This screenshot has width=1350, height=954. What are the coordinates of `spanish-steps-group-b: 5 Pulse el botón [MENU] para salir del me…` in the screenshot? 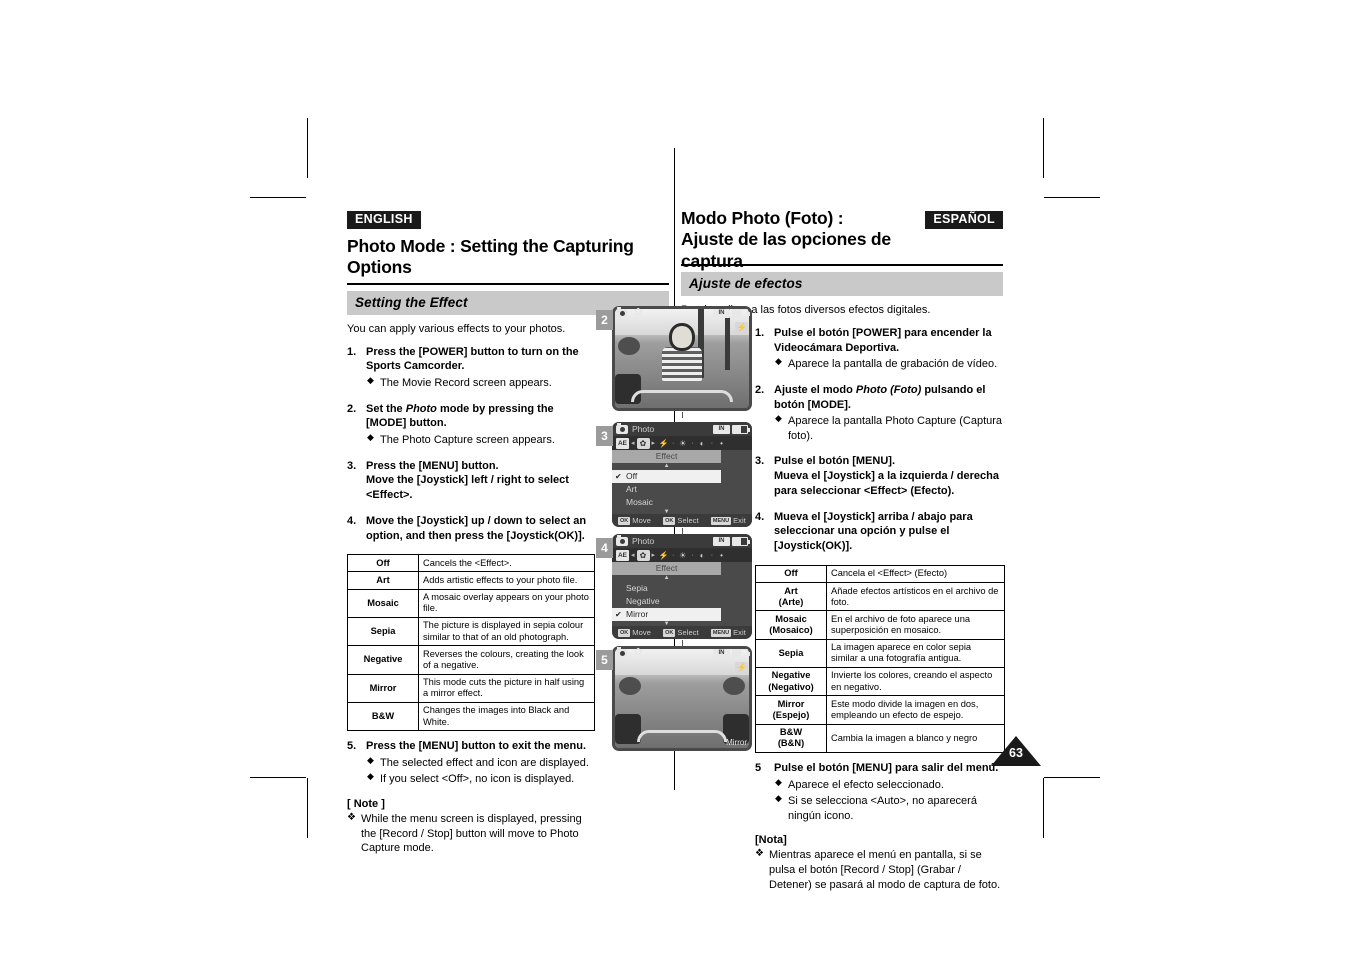 It's located at (842, 792).